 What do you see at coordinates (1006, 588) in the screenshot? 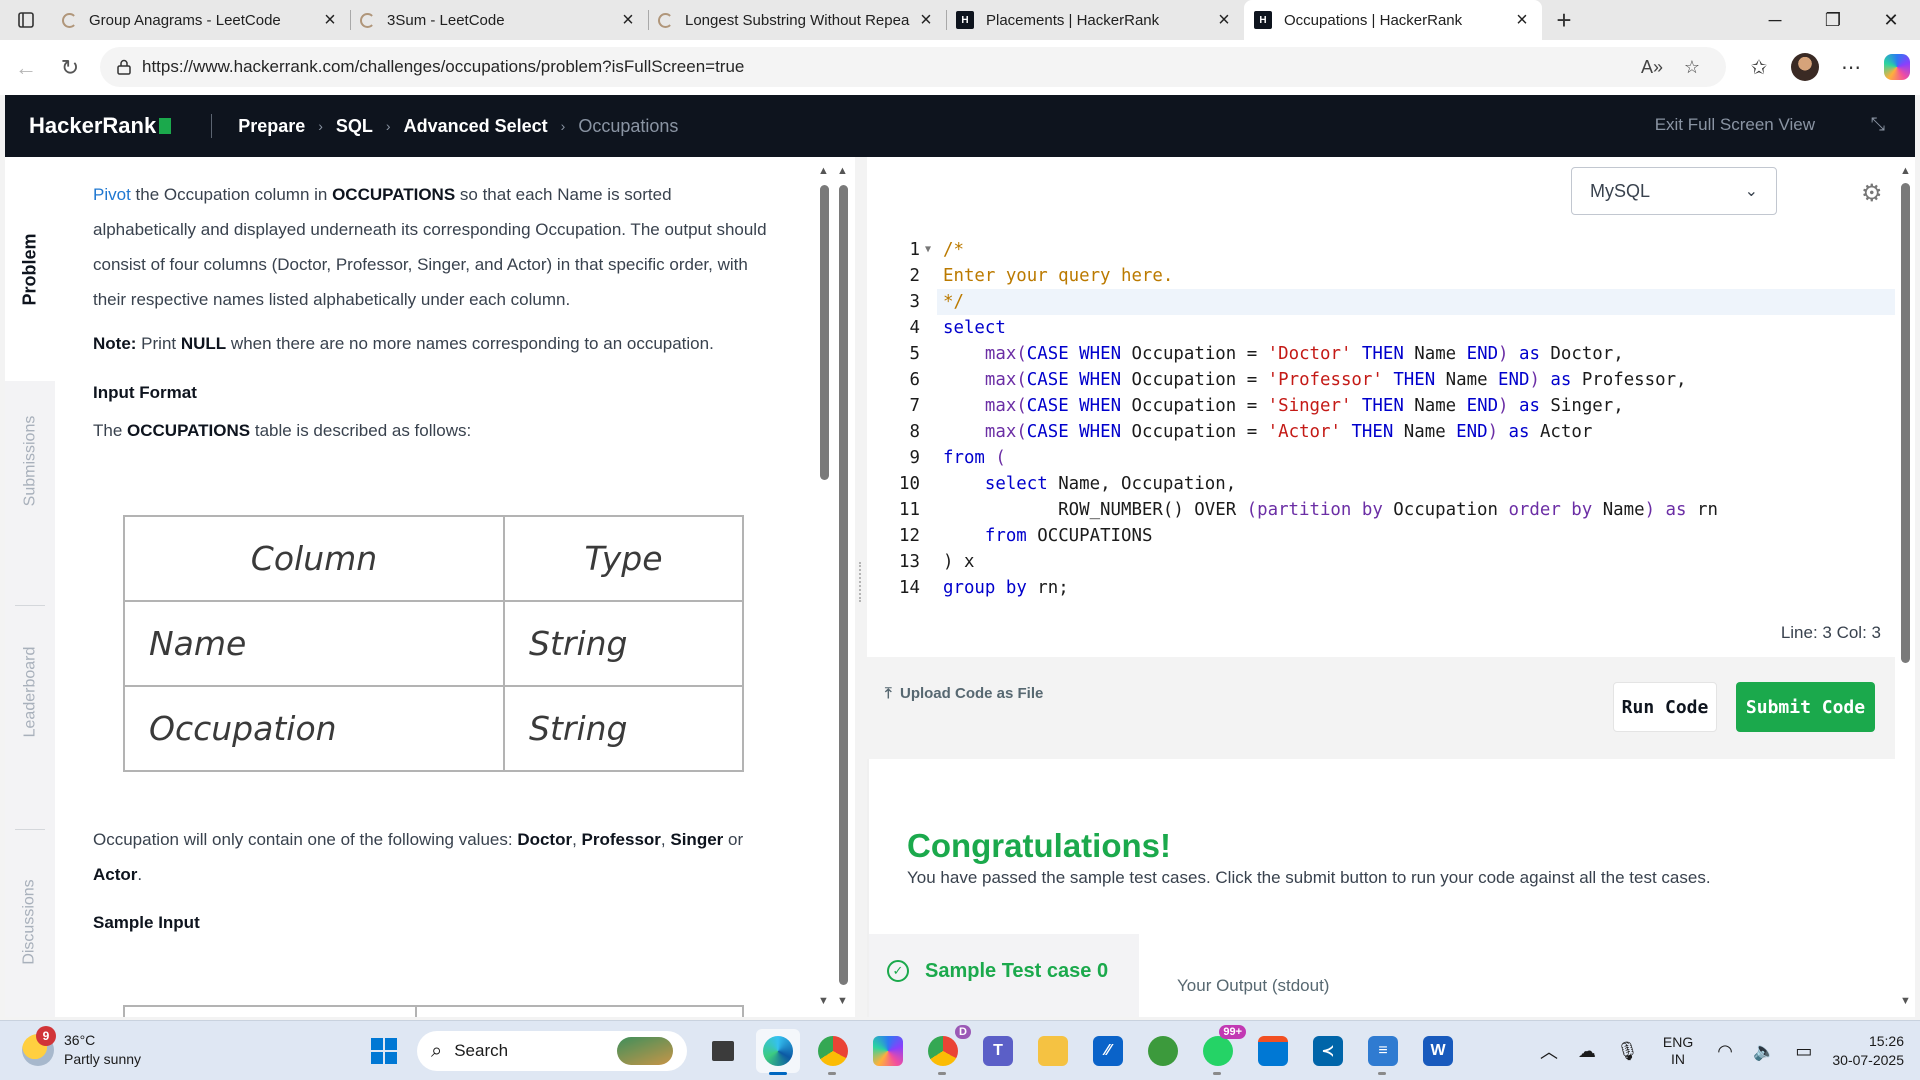
I see `code-text: group by rn;` at bounding box center [1006, 588].